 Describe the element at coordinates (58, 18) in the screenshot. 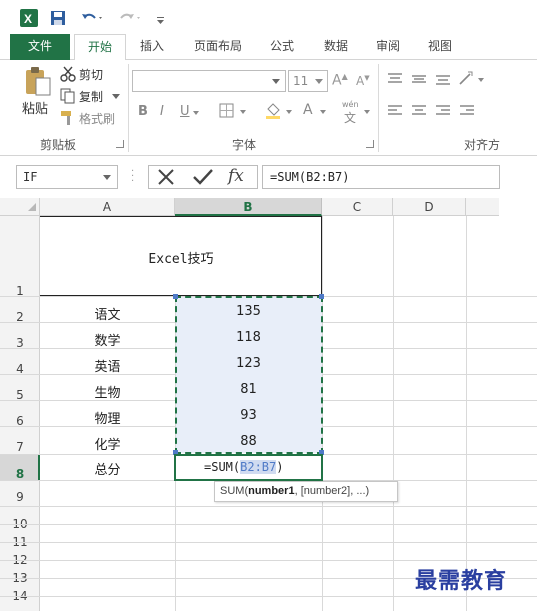

I see `save-icon` at that location.